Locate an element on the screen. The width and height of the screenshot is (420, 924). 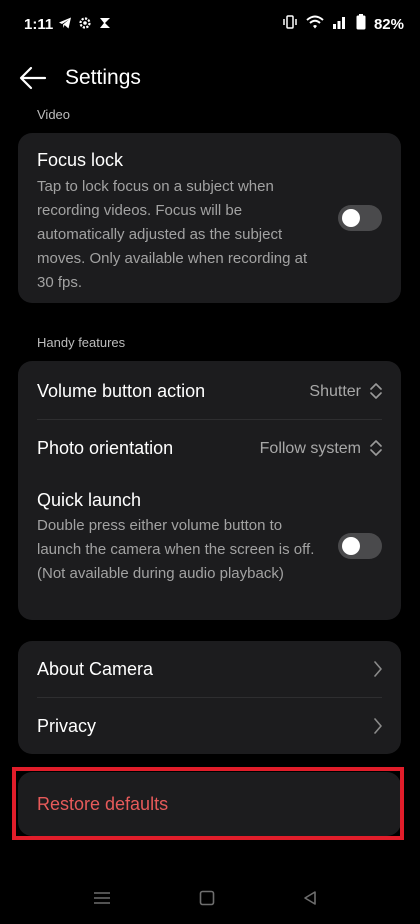
system-navigation-bar is located at coordinates (210, 902).